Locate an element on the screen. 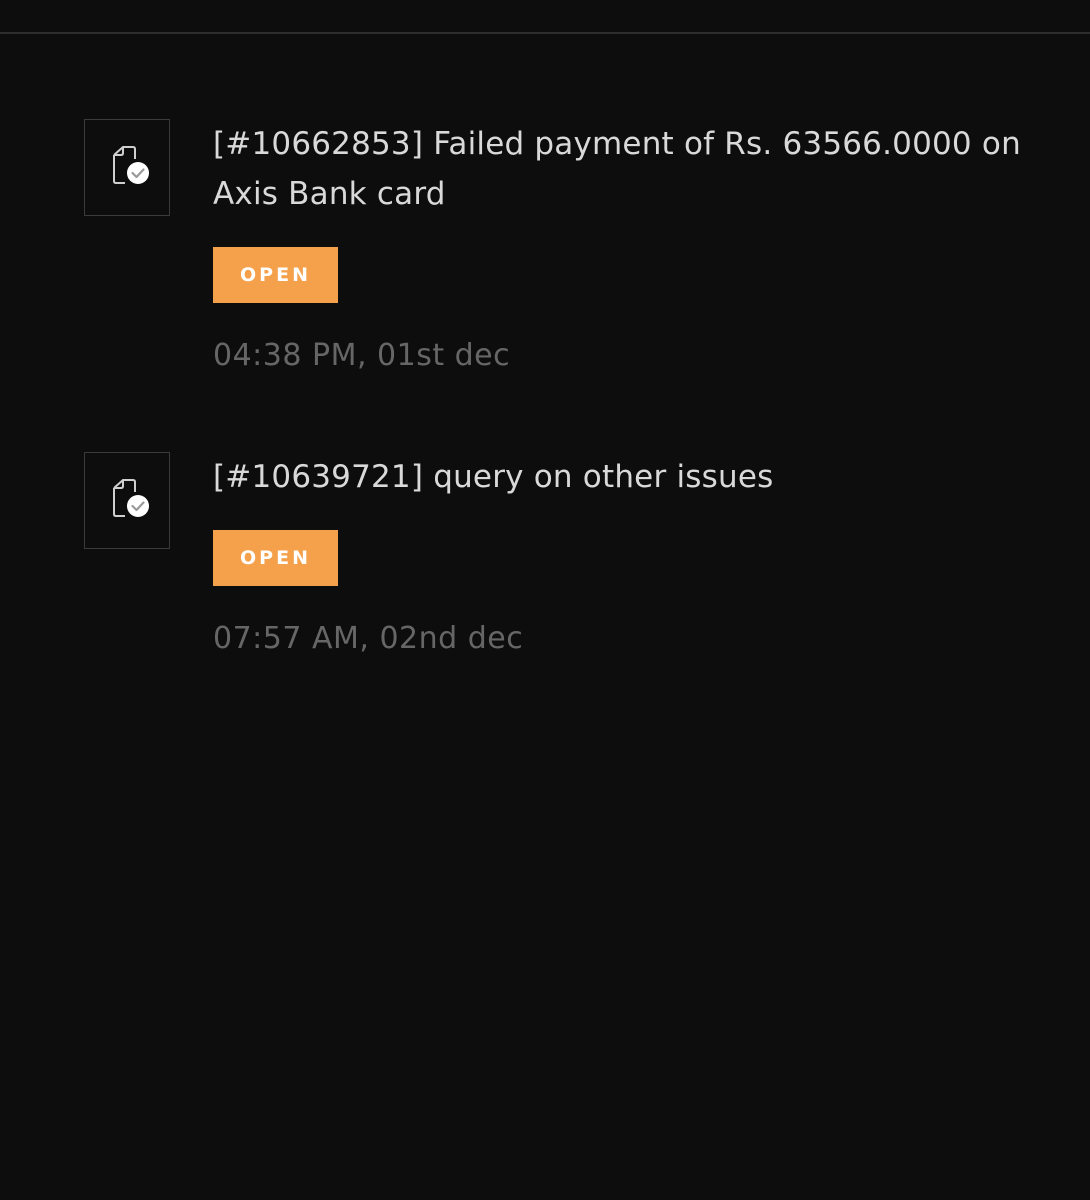 The image size is (1090, 1200). top-divider is located at coordinates (545, 33).